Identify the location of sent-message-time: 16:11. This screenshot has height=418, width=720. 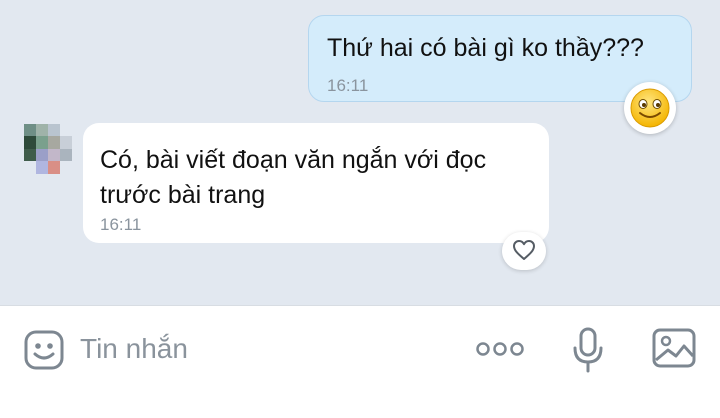
(348, 85).